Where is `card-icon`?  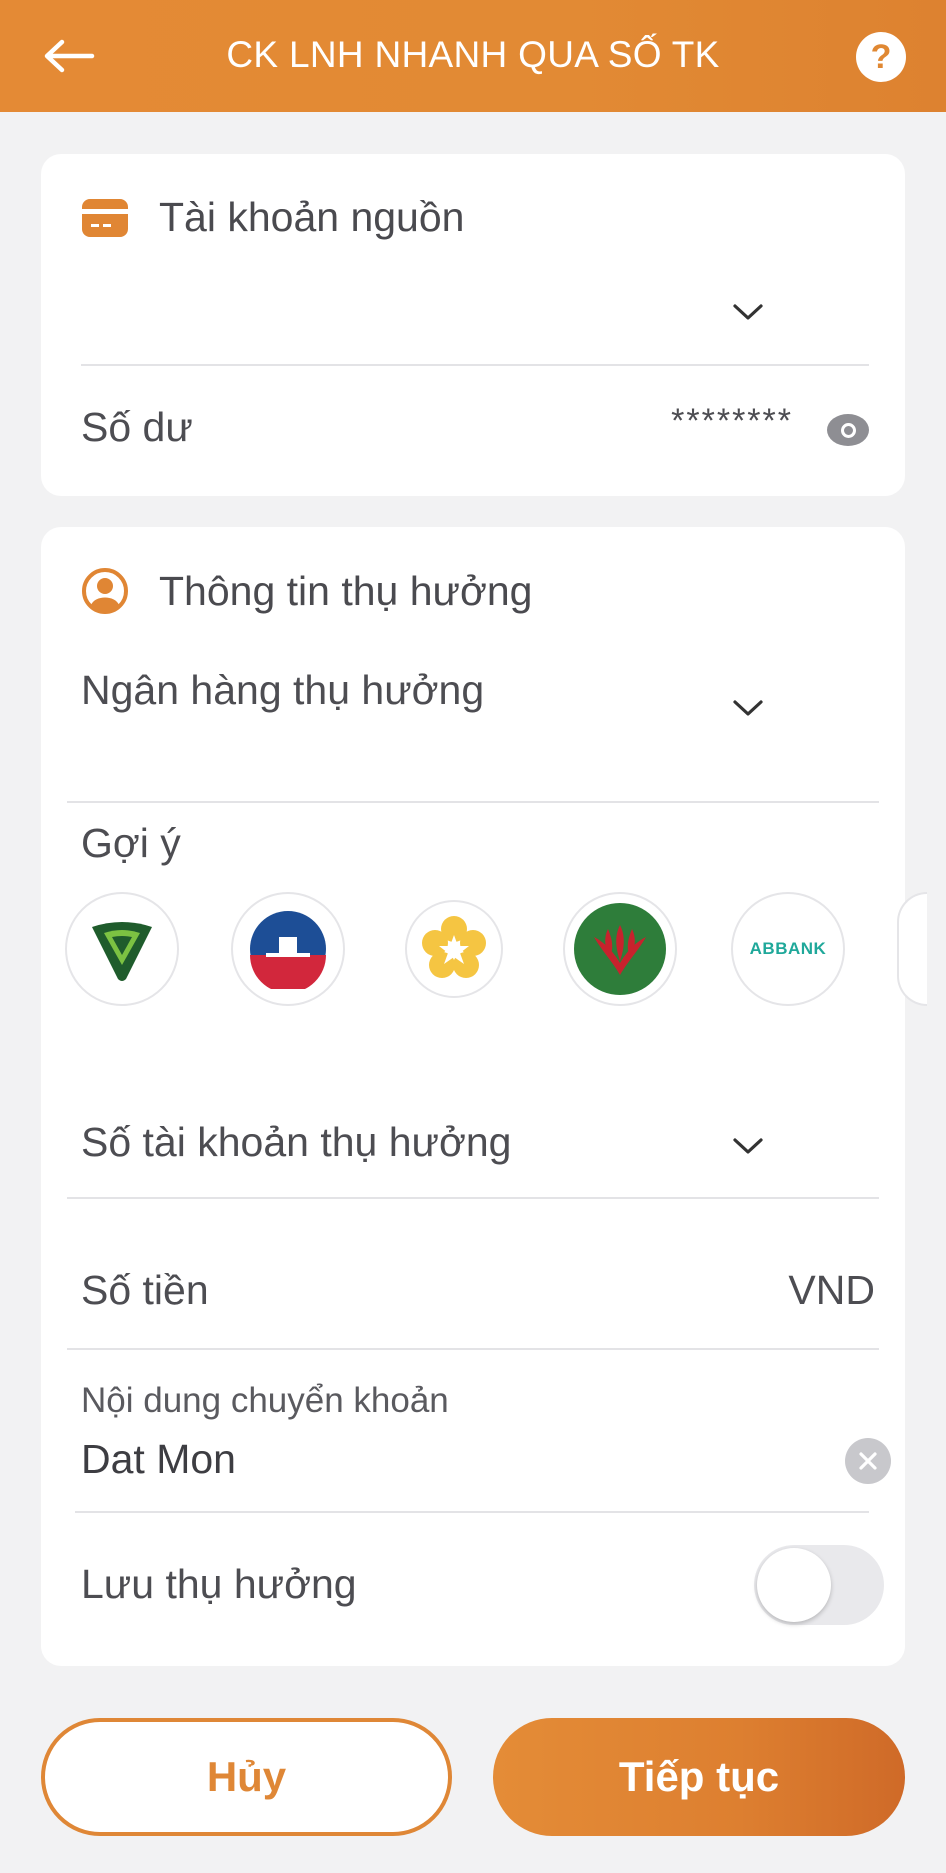
card-icon is located at coordinates (105, 217).